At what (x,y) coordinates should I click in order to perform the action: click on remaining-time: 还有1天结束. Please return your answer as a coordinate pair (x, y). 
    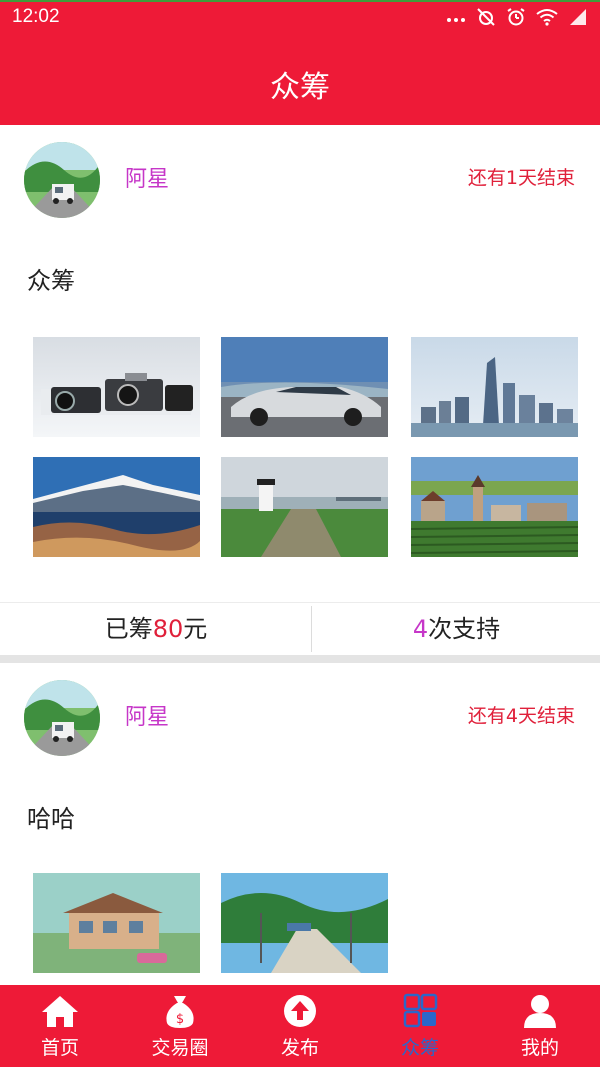
    Looking at the image, I should click on (521, 178).